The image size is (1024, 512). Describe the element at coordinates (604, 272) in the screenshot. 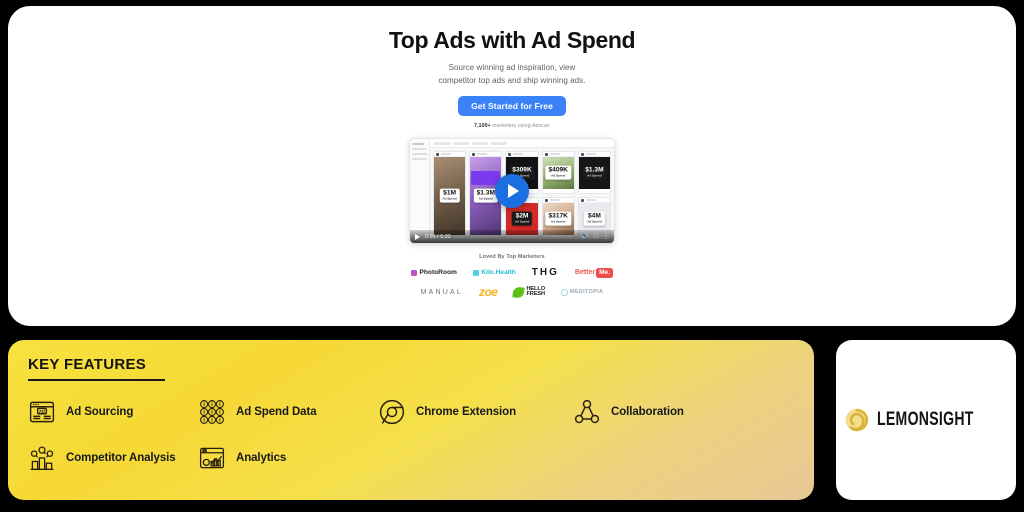

I see `betterme-badge: Me.` at that location.